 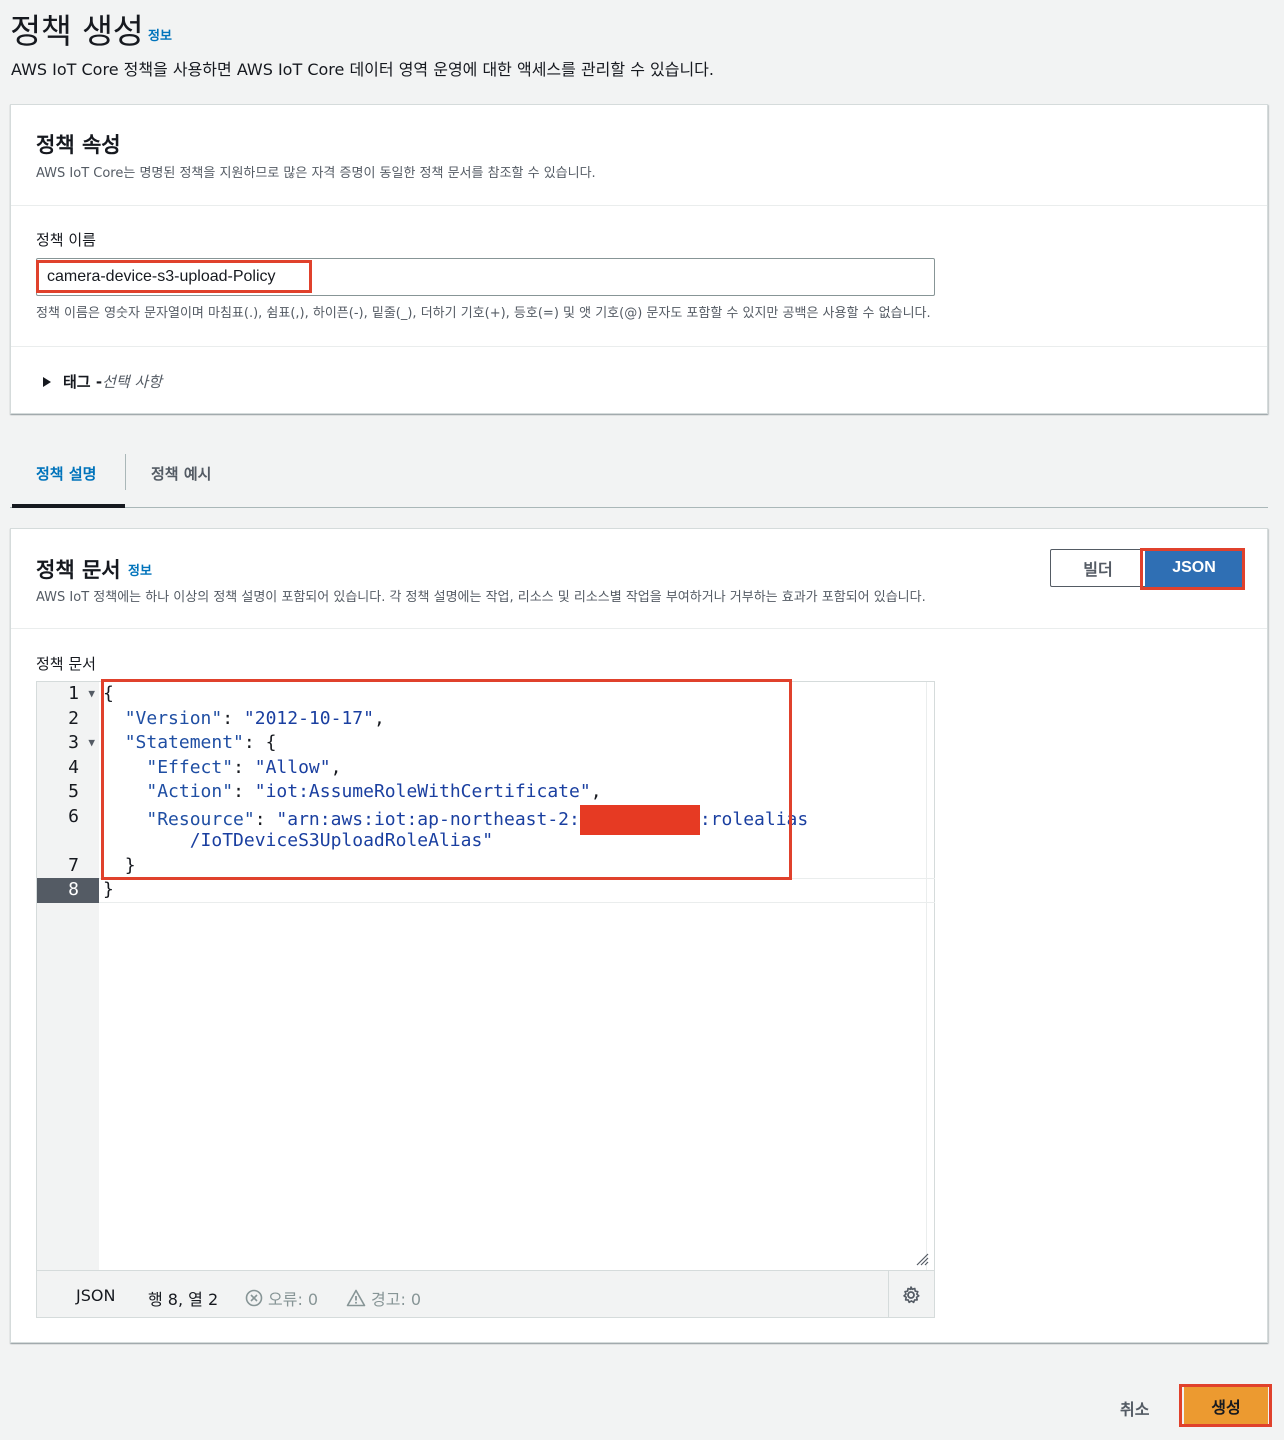 I want to click on editor-label: 정책 문서, so click(x=66, y=664).